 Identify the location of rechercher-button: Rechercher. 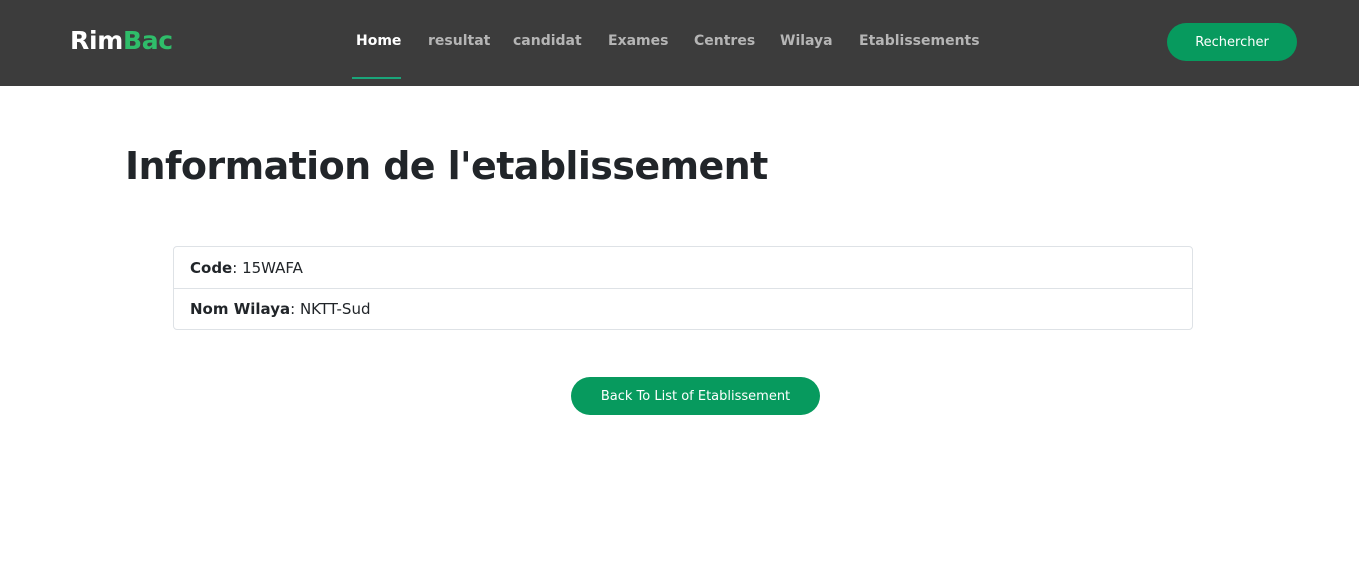
(1232, 42).